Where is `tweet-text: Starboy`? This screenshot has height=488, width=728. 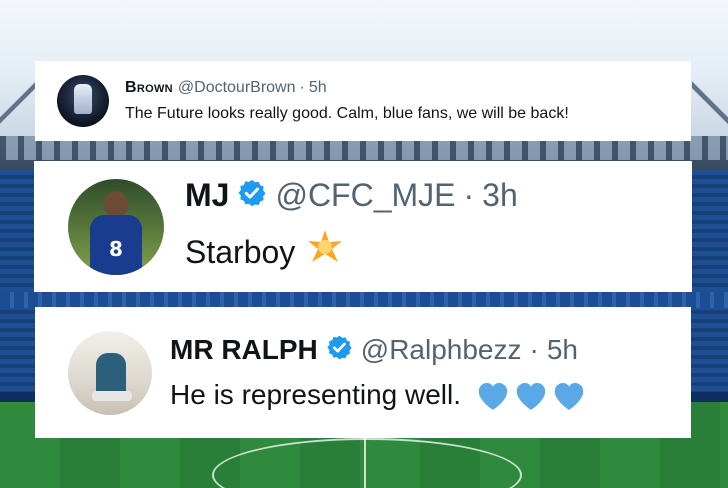
tweet-text: Starboy is located at coordinates (240, 251).